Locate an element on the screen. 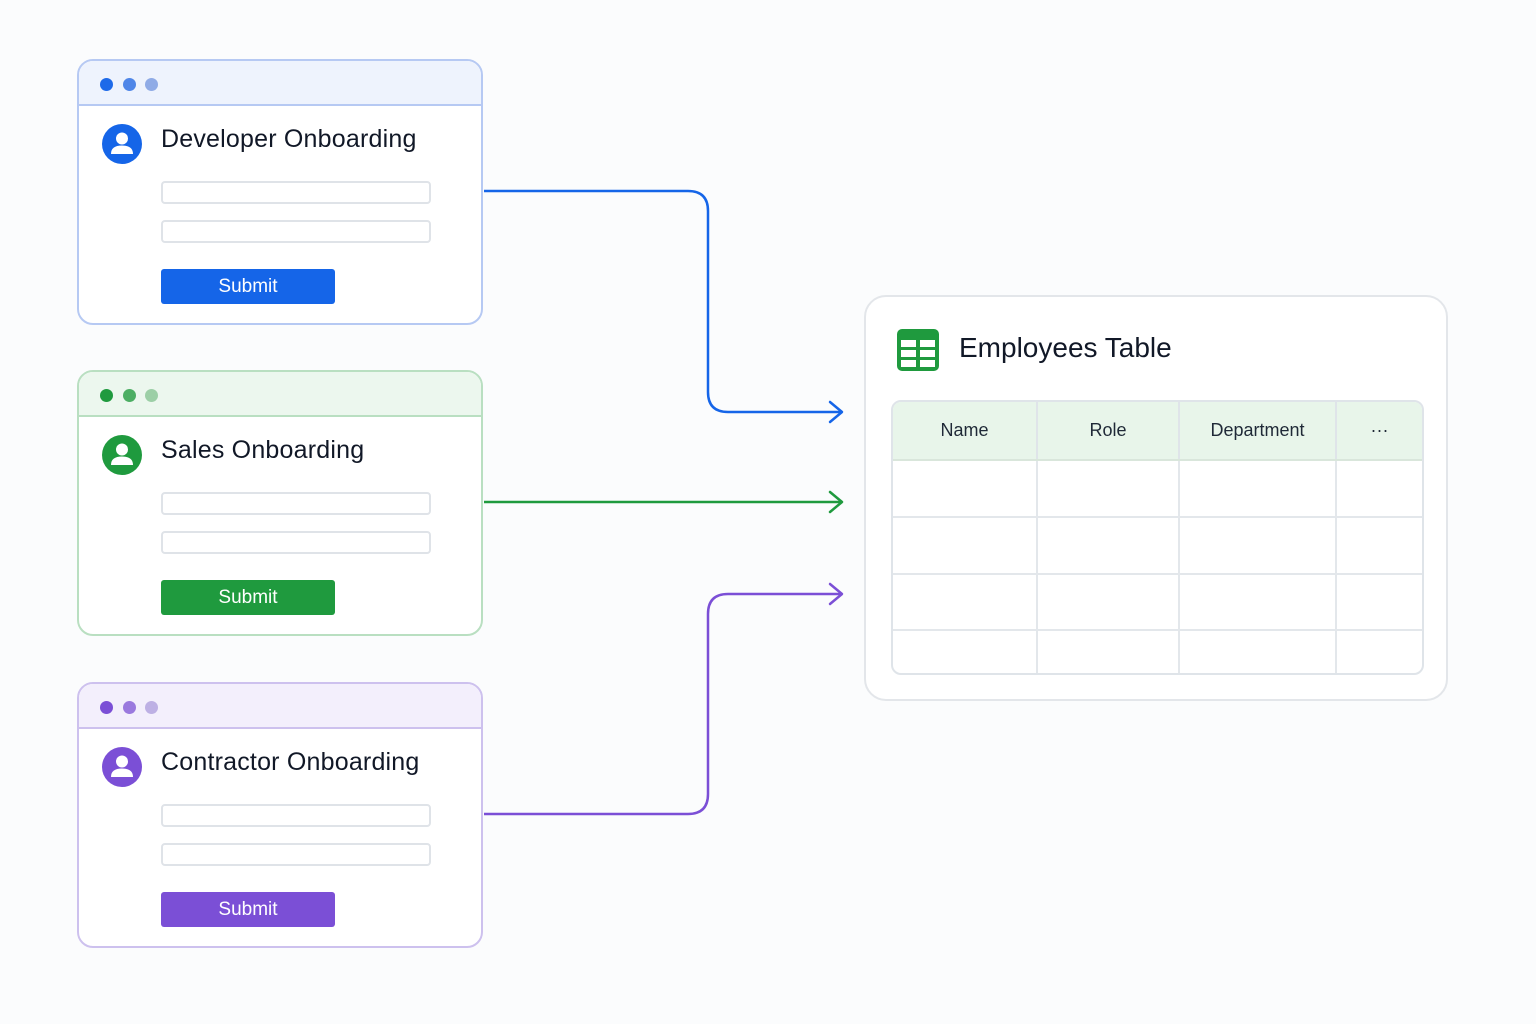  contractor-connector is located at coordinates (663, 704).